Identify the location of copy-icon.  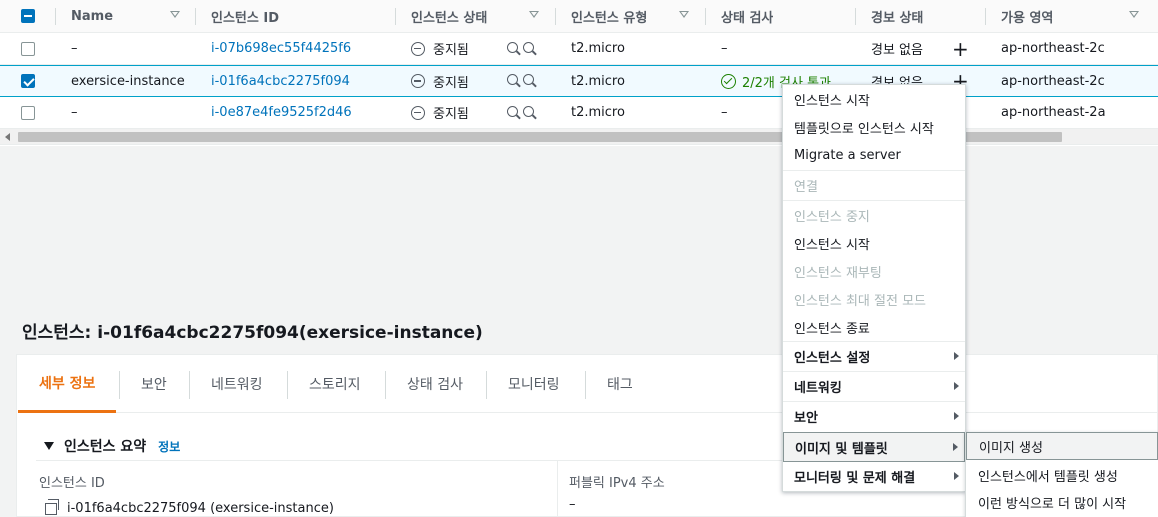
(52, 506).